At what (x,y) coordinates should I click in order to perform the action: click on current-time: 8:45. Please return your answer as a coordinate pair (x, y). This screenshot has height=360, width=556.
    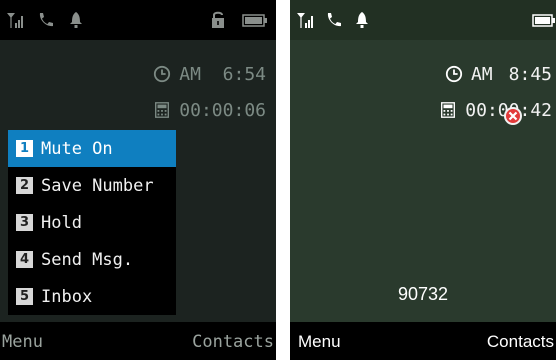
    Looking at the image, I should click on (530, 74).